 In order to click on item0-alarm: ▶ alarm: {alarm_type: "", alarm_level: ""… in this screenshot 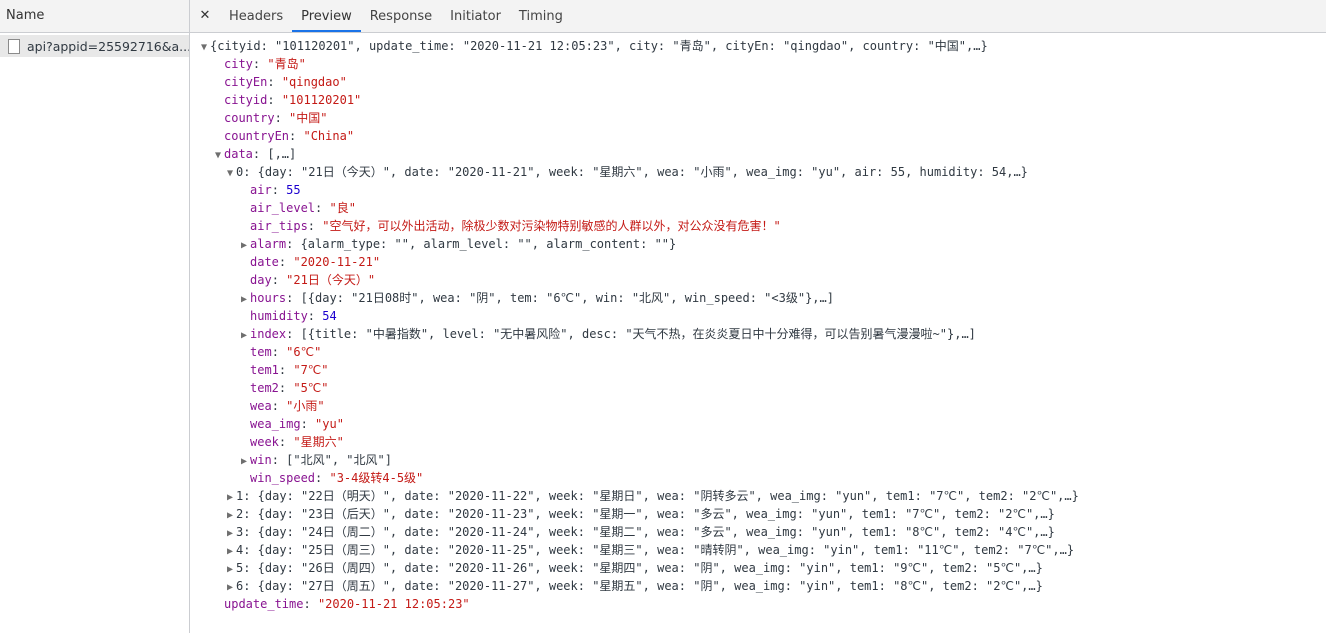, I will do `click(758, 244)`.